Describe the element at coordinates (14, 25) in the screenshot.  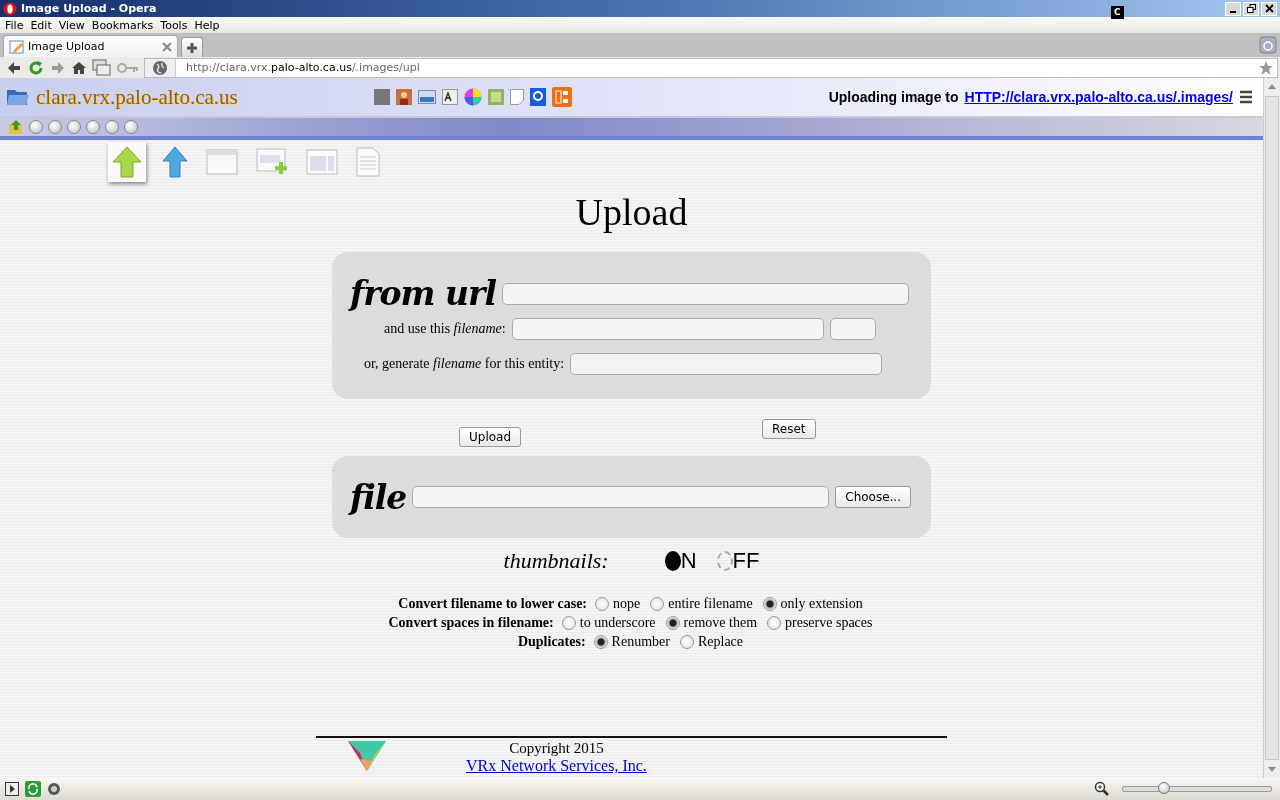
I see `menu-item: File` at that location.